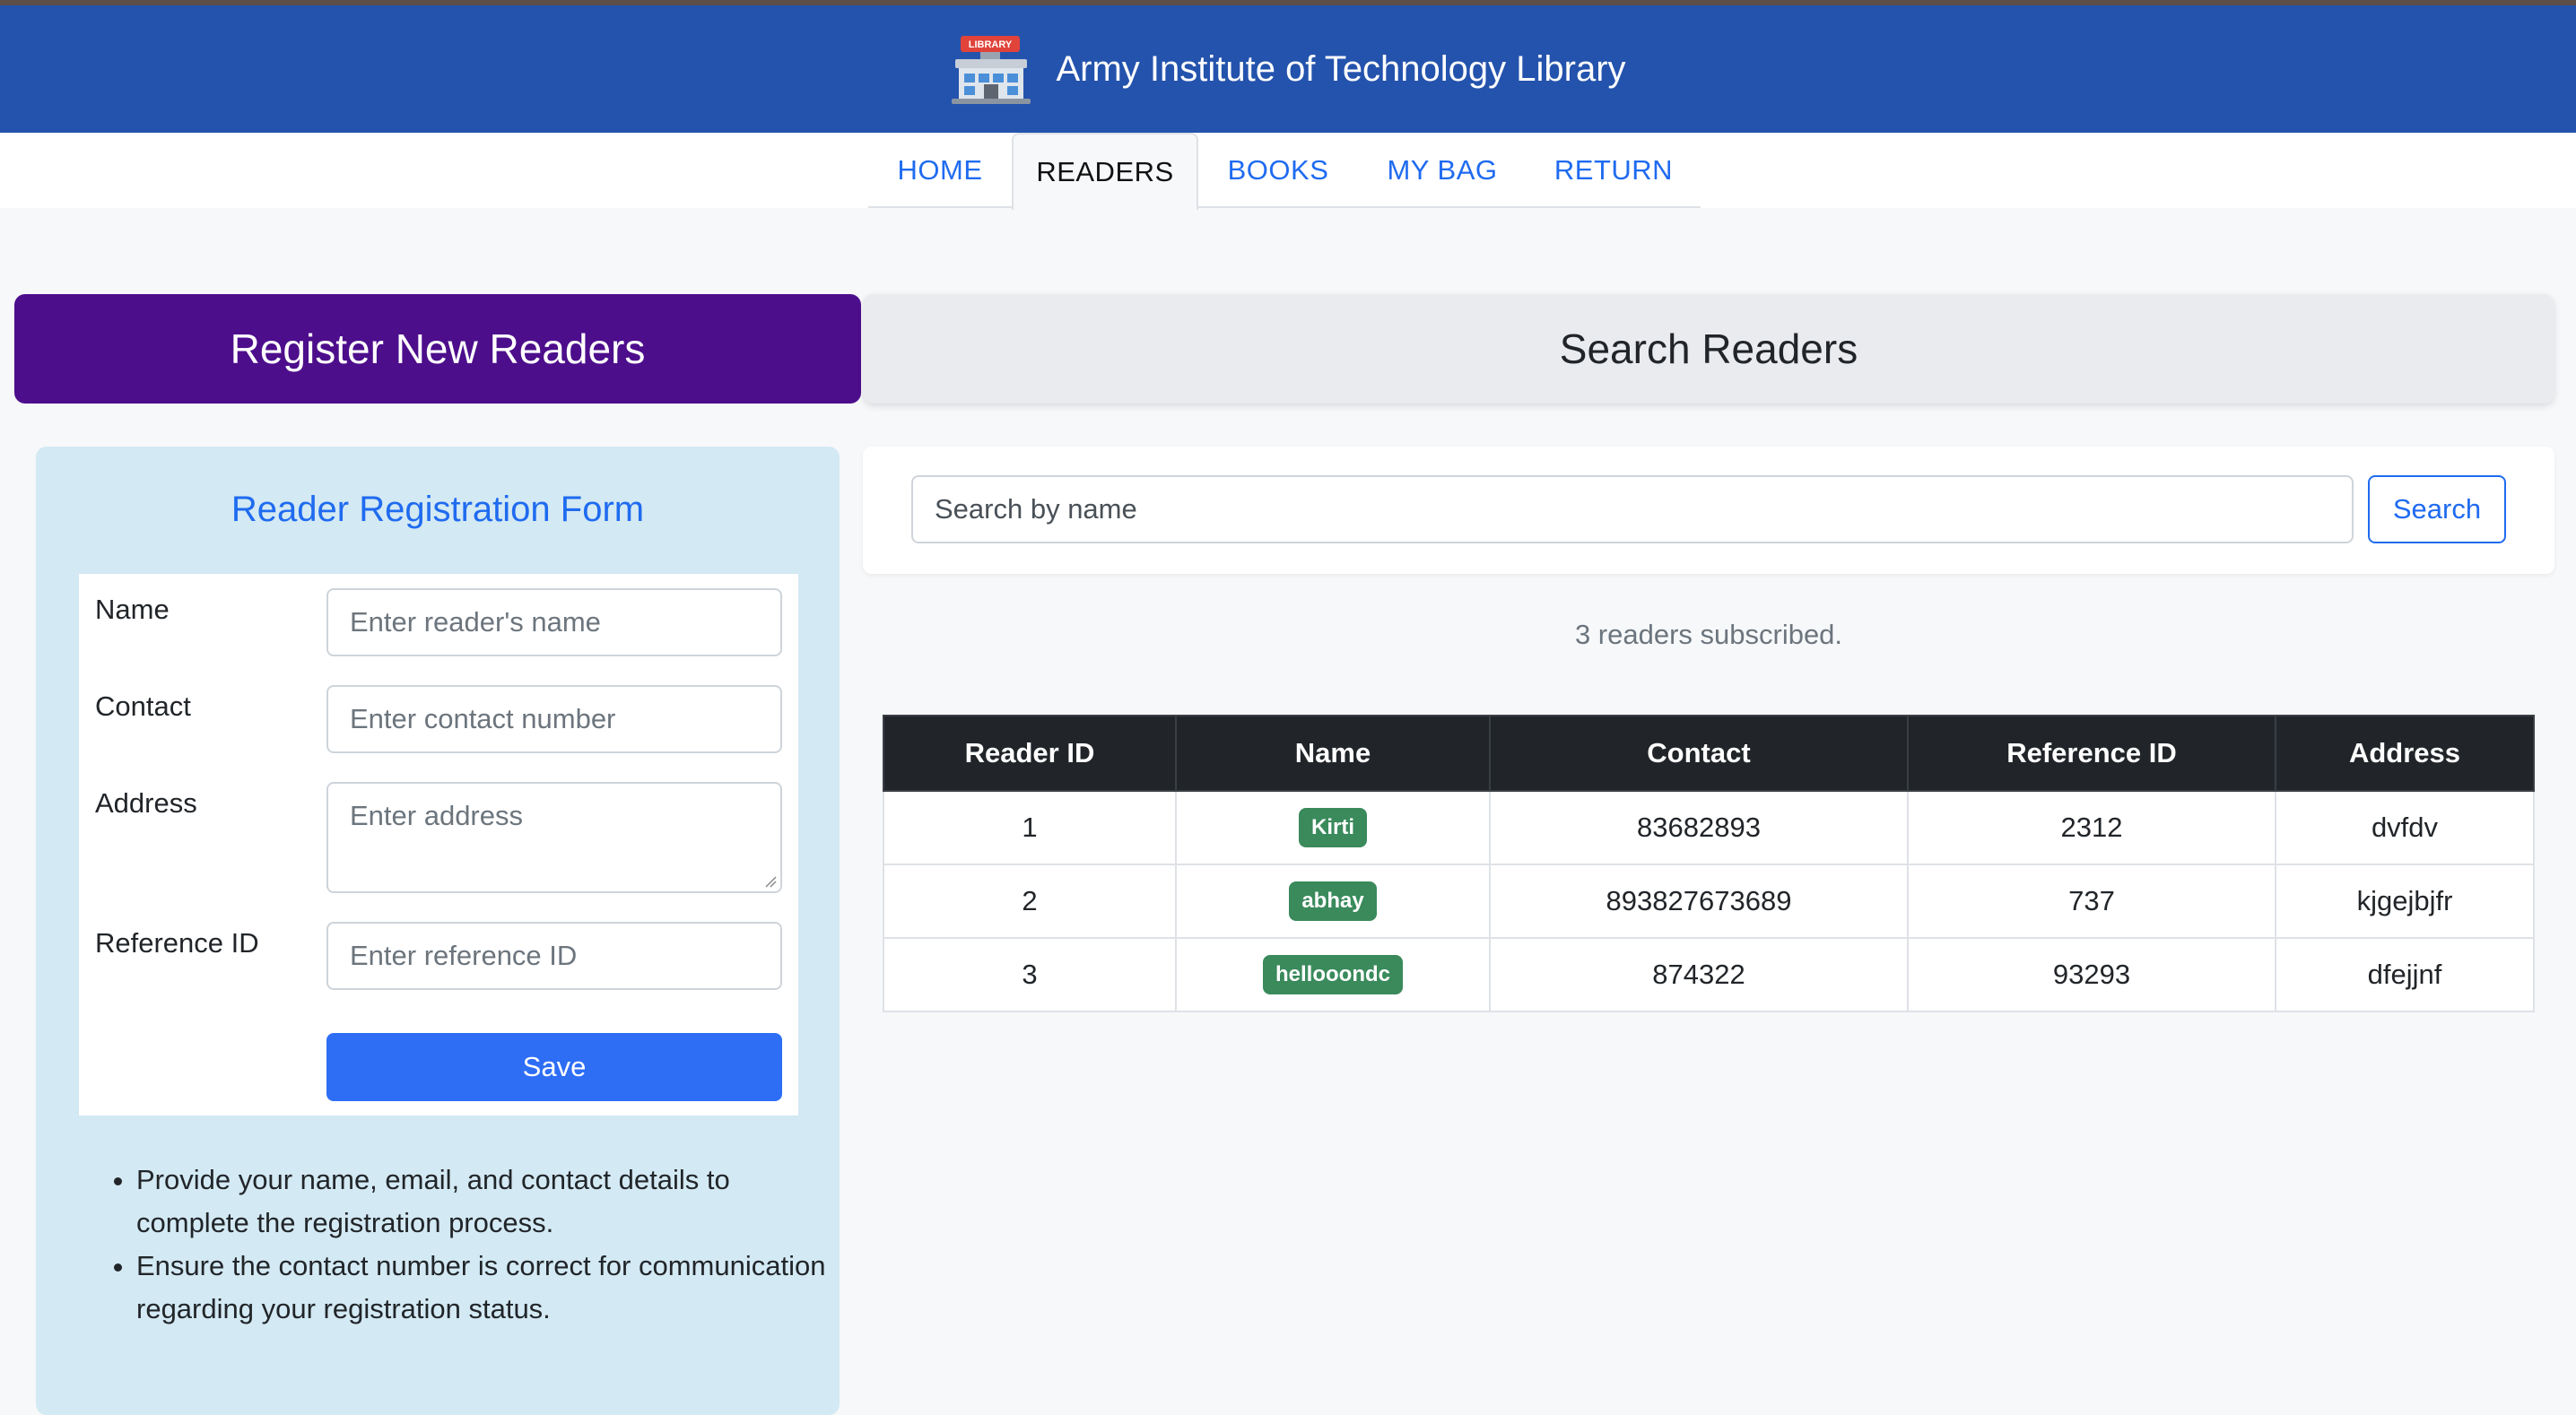 The height and width of the screenshot is (1415, 2576). I want to click on name-badge: abhay, so click(1333, 901).